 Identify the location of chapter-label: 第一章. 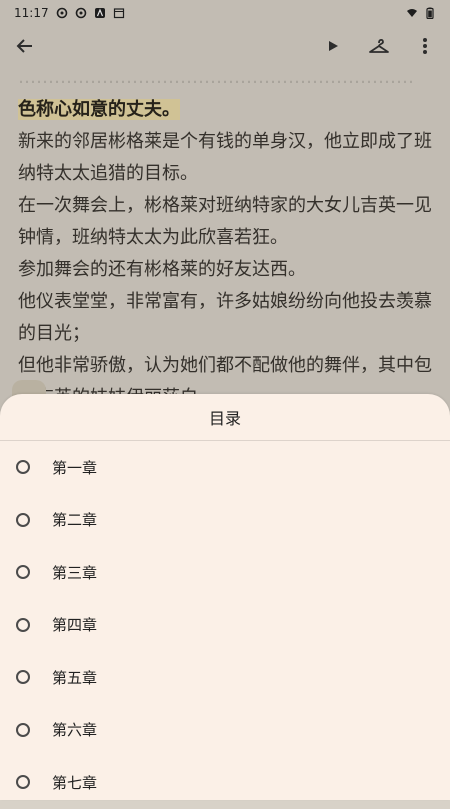
(75, 467).